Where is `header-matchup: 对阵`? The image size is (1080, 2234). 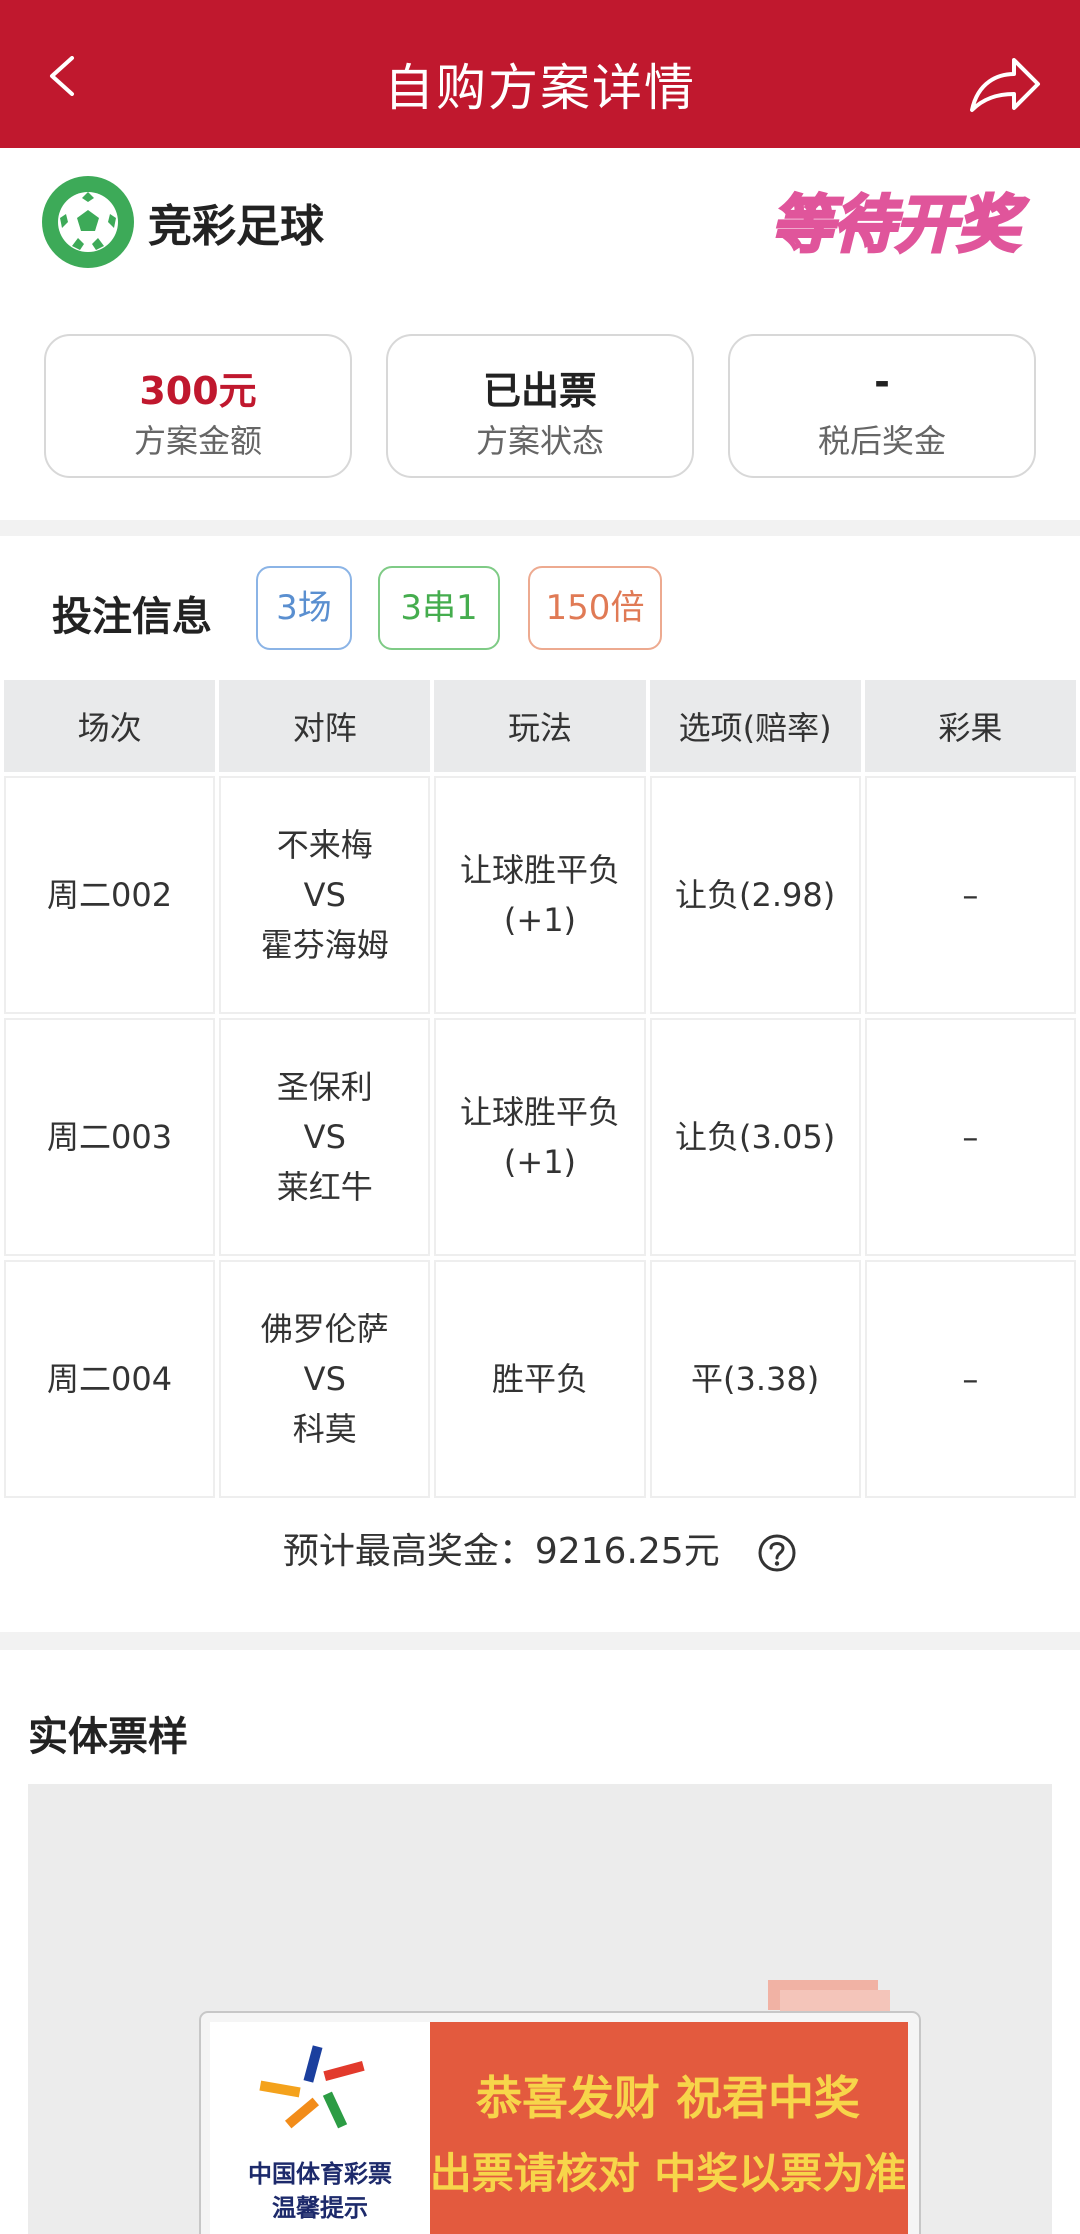
header-matchup: 对阵 is located at coordinates (325, 726).